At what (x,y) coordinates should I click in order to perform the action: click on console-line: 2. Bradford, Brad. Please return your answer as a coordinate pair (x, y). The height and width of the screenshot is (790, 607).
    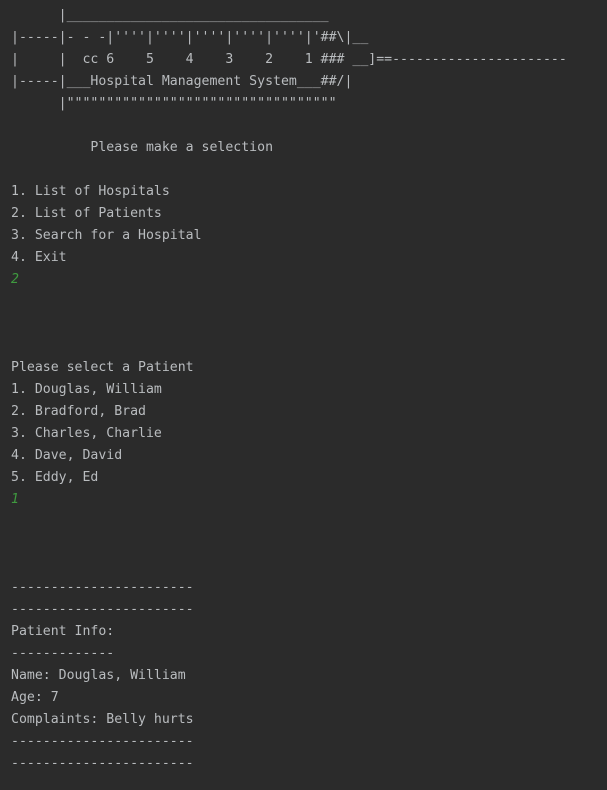
    Looking at the image, I should click on (78, 411).